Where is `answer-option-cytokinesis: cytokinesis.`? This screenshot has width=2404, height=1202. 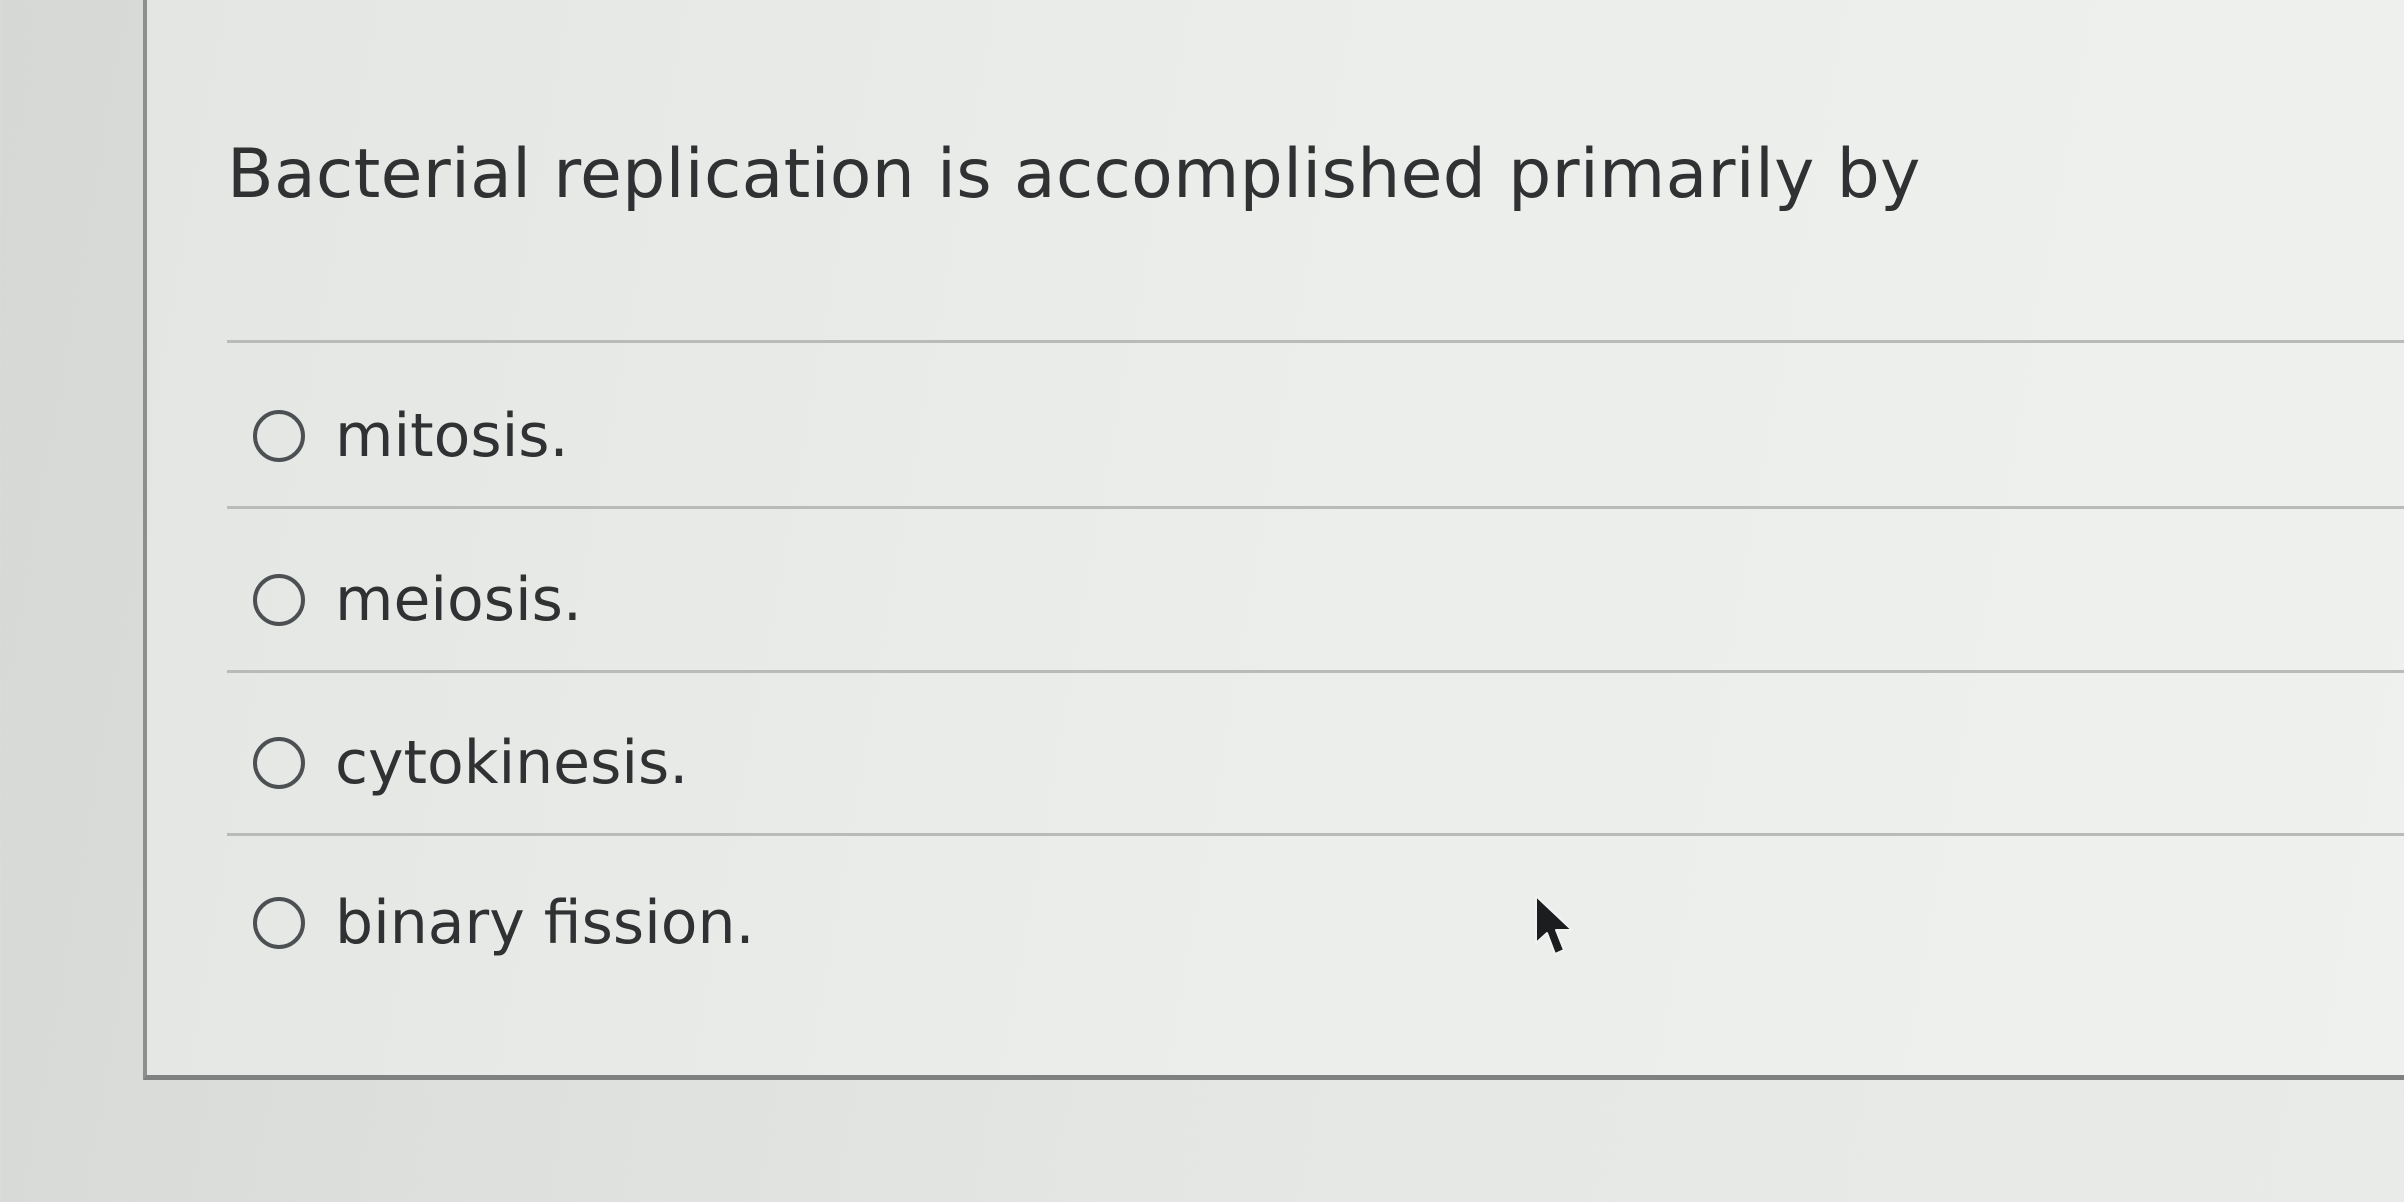
answer-option-cytokinesis: cytokinesis. is located at coordinates (470, 763).